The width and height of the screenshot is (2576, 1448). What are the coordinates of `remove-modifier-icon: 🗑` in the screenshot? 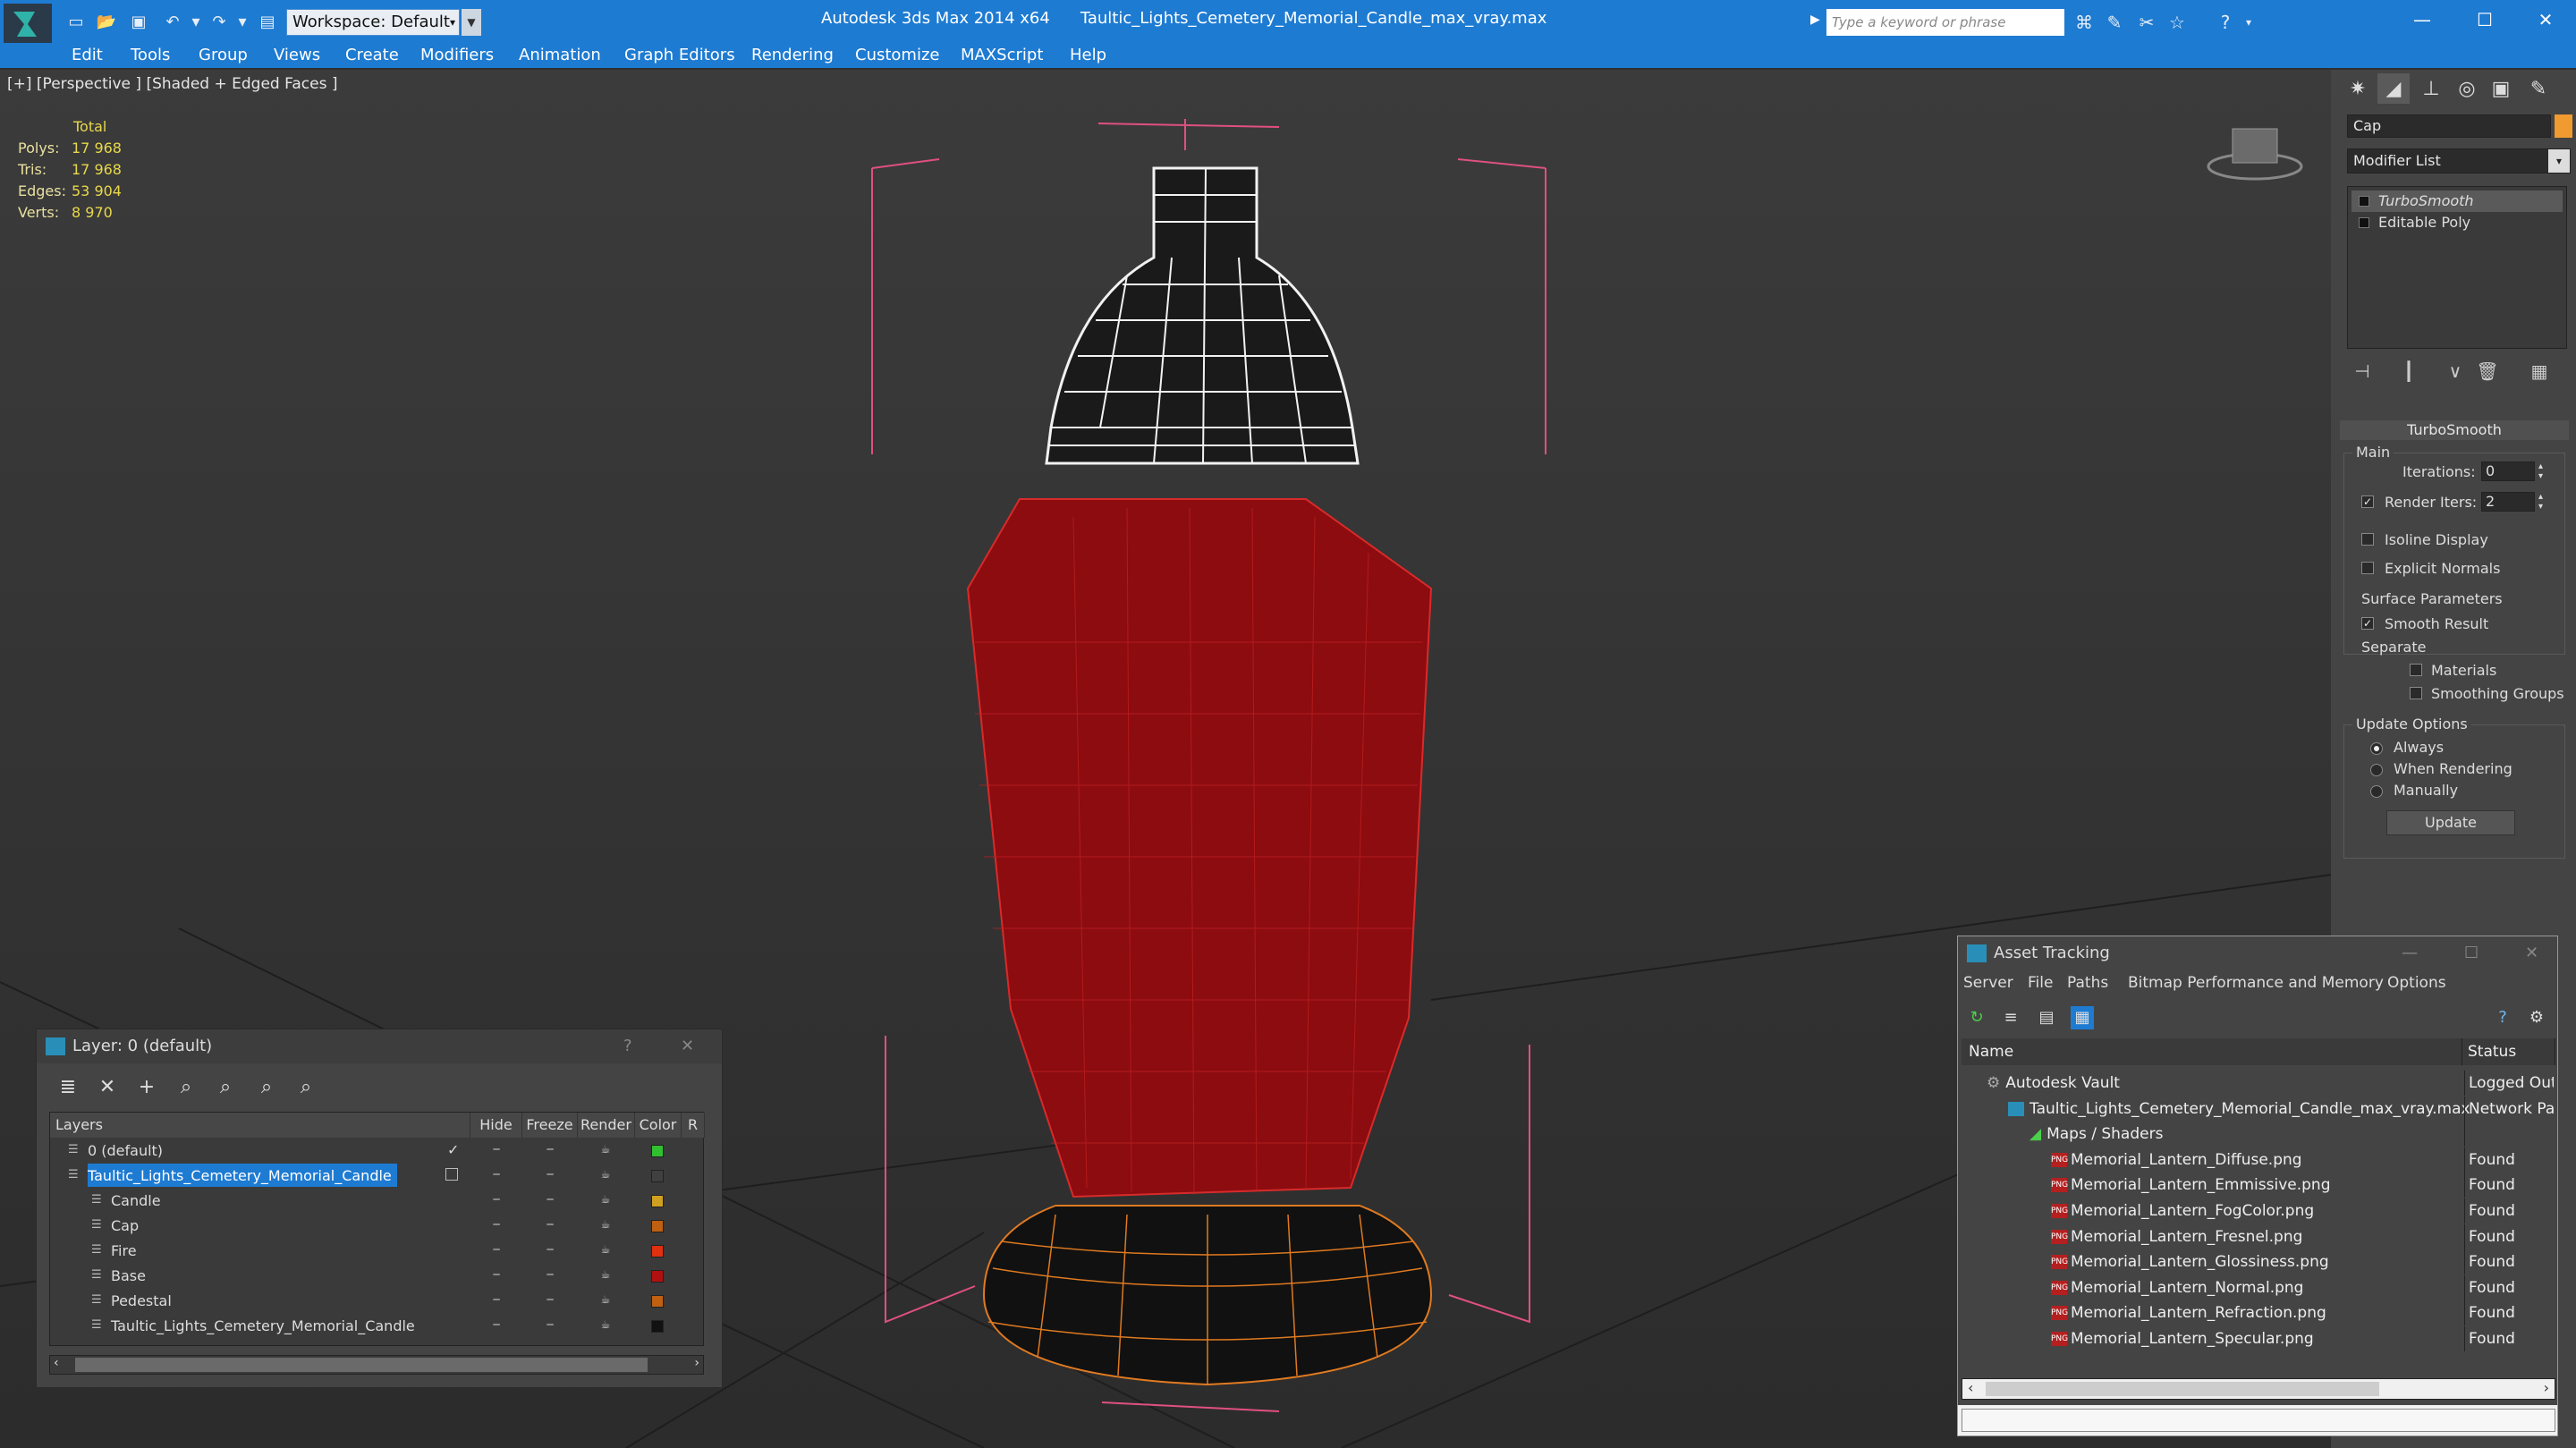 It's located at (2487, 371).